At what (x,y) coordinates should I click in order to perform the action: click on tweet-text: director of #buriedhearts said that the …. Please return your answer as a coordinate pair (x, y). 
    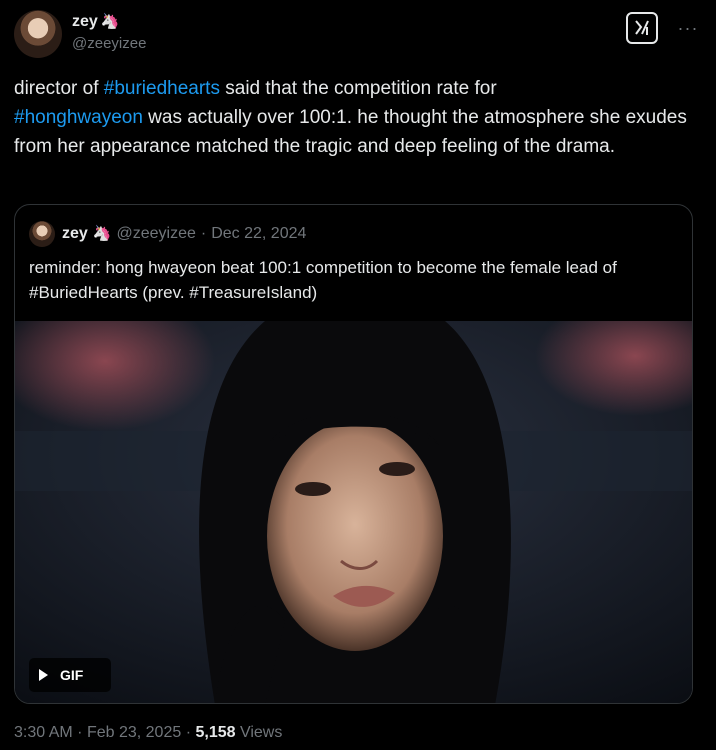
    Looking at the image, I should click on (358, 117).